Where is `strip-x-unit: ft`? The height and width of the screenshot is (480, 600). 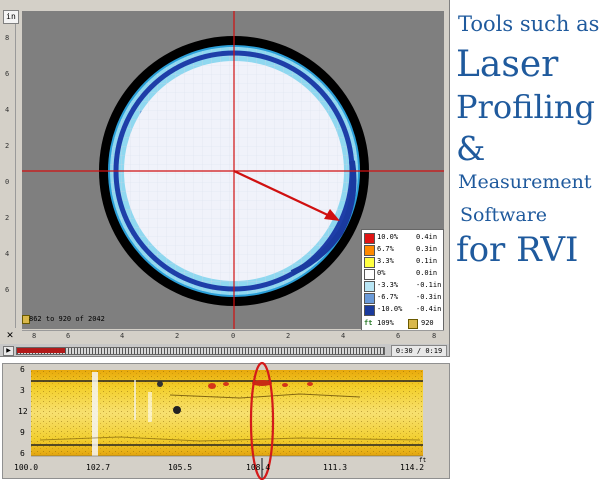
strip-x-unit: ft is located at coordinates (423, 460).